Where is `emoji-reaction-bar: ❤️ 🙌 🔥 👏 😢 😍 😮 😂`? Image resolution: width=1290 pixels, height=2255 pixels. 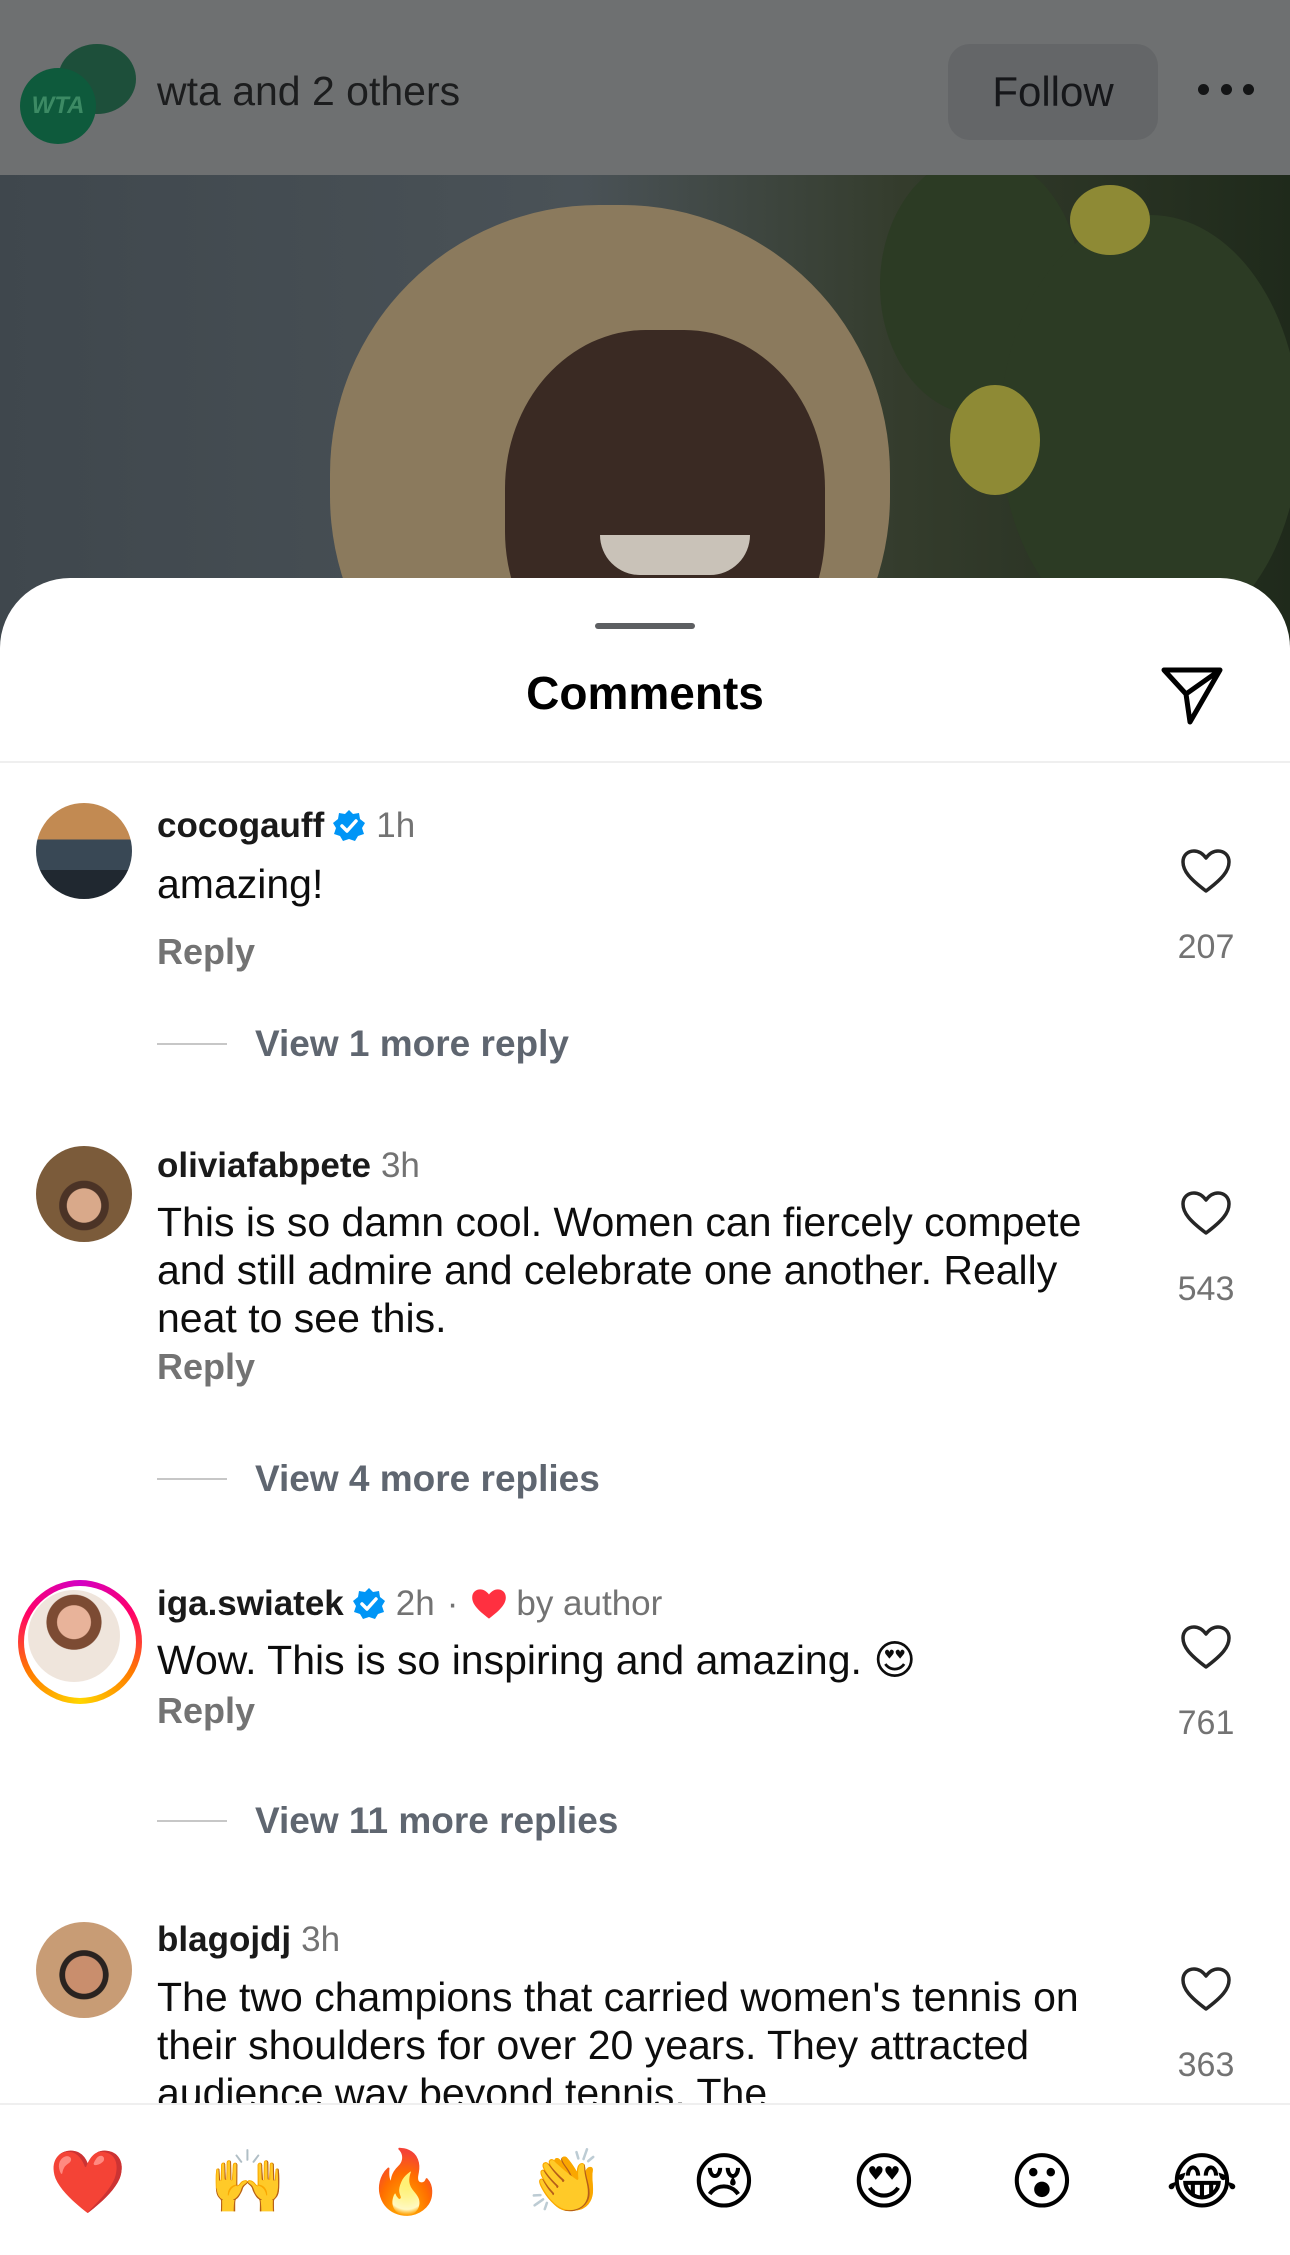 emoji-reaction-bar: ❤️ 🙌 🔥 👏 😢 😍 😮 😂 is located at coordinates (645, 2179).